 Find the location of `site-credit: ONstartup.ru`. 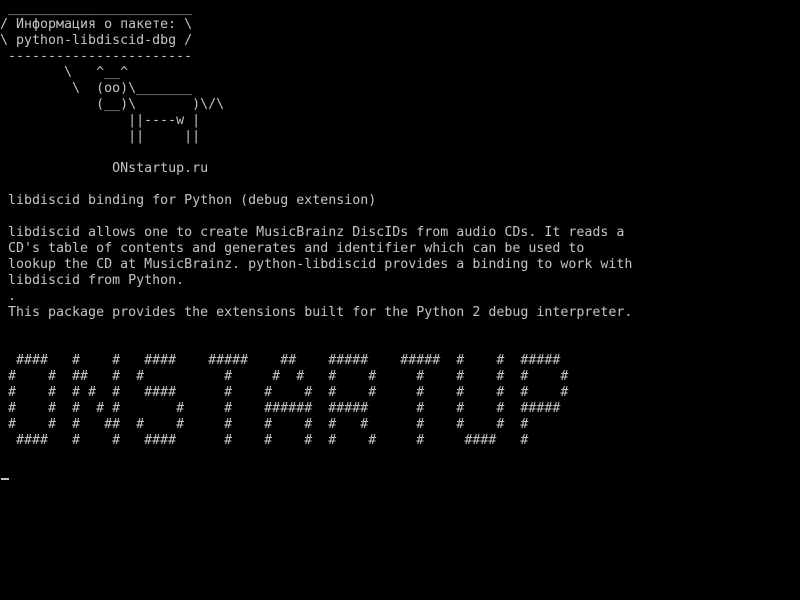

site-credit: ONstartup.ru is located at coordinates (104, 168).